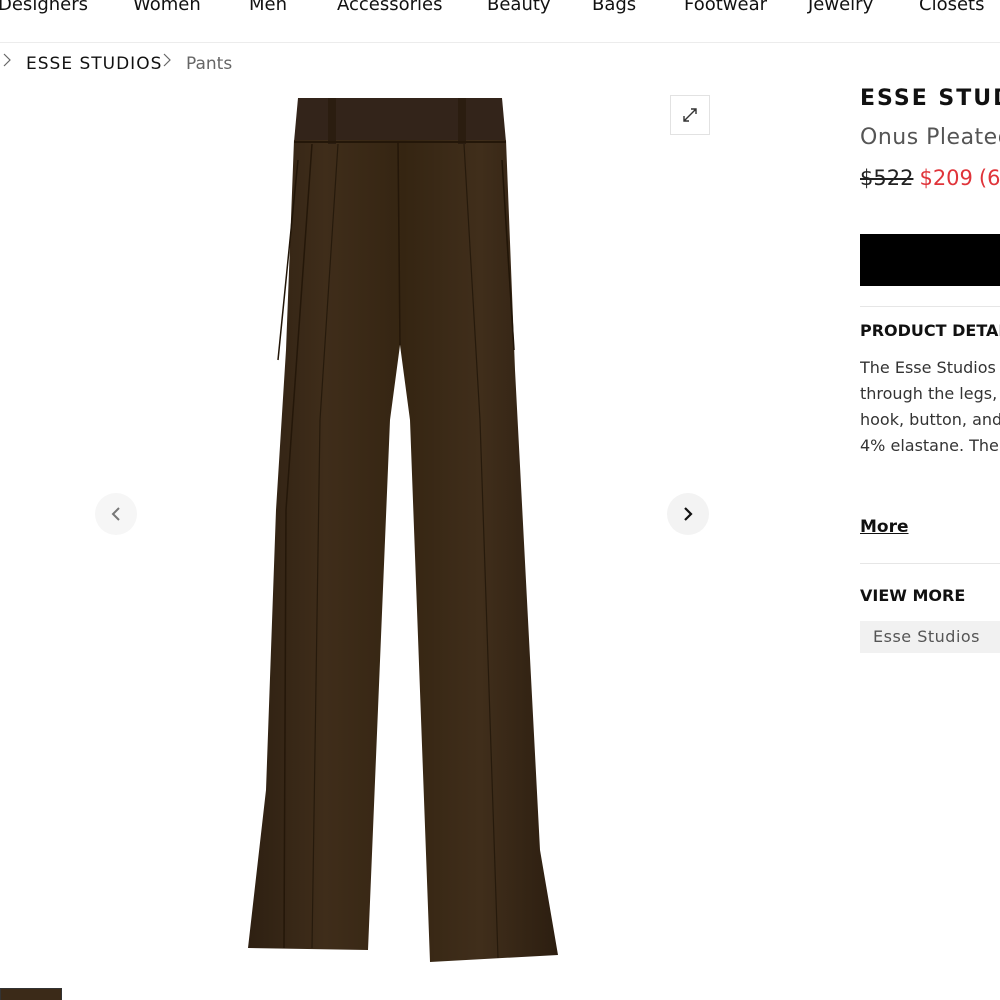 The width and height of the screenshot is (1000, 1000). I want to click on nav-item-beauty: Beauty, so click(519, 7).